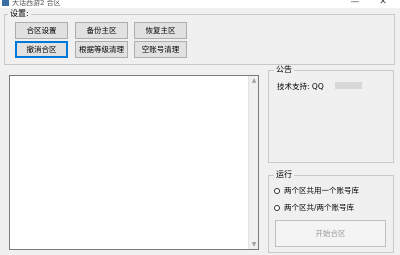 The width and height of the screenshot is (400, 255). What do you see at coordinates (355, 3) in the screenshot?
I see `minimize-button: —` at bounding box center [355, 3].